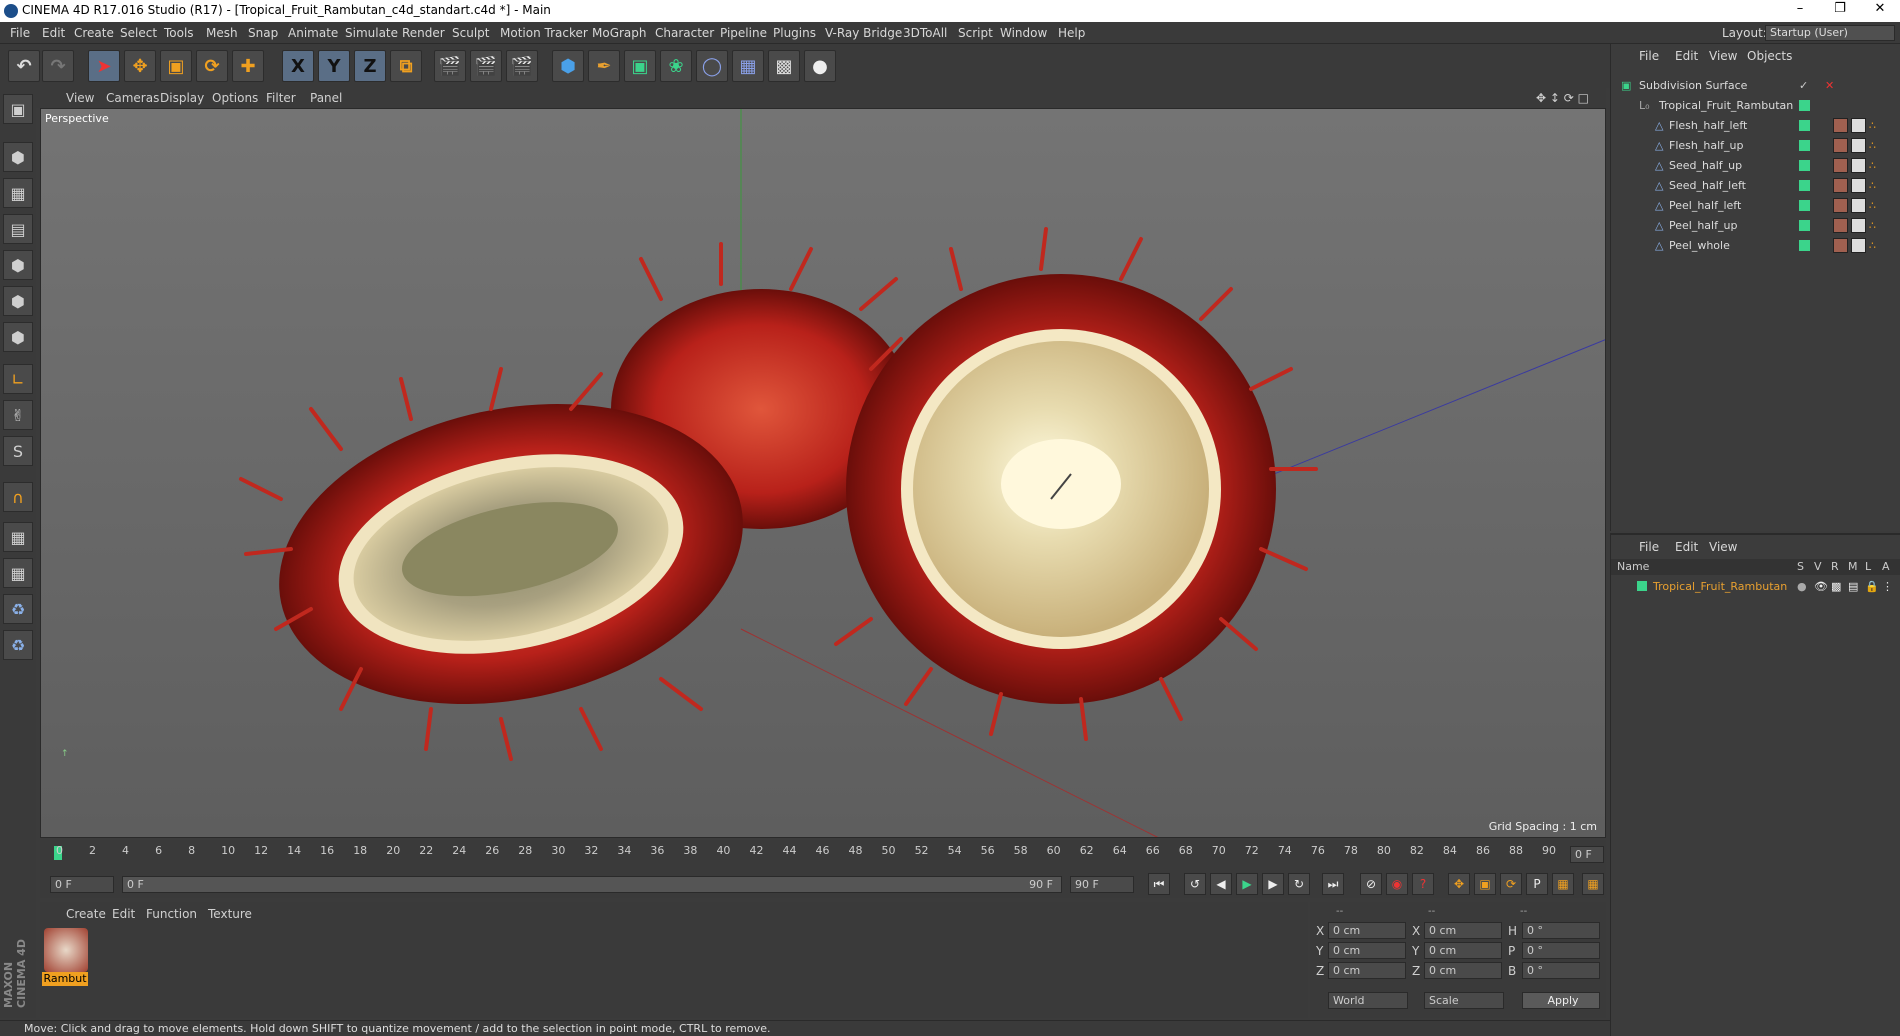  I want to click on layer-color-swatch, so click(1642, 586).